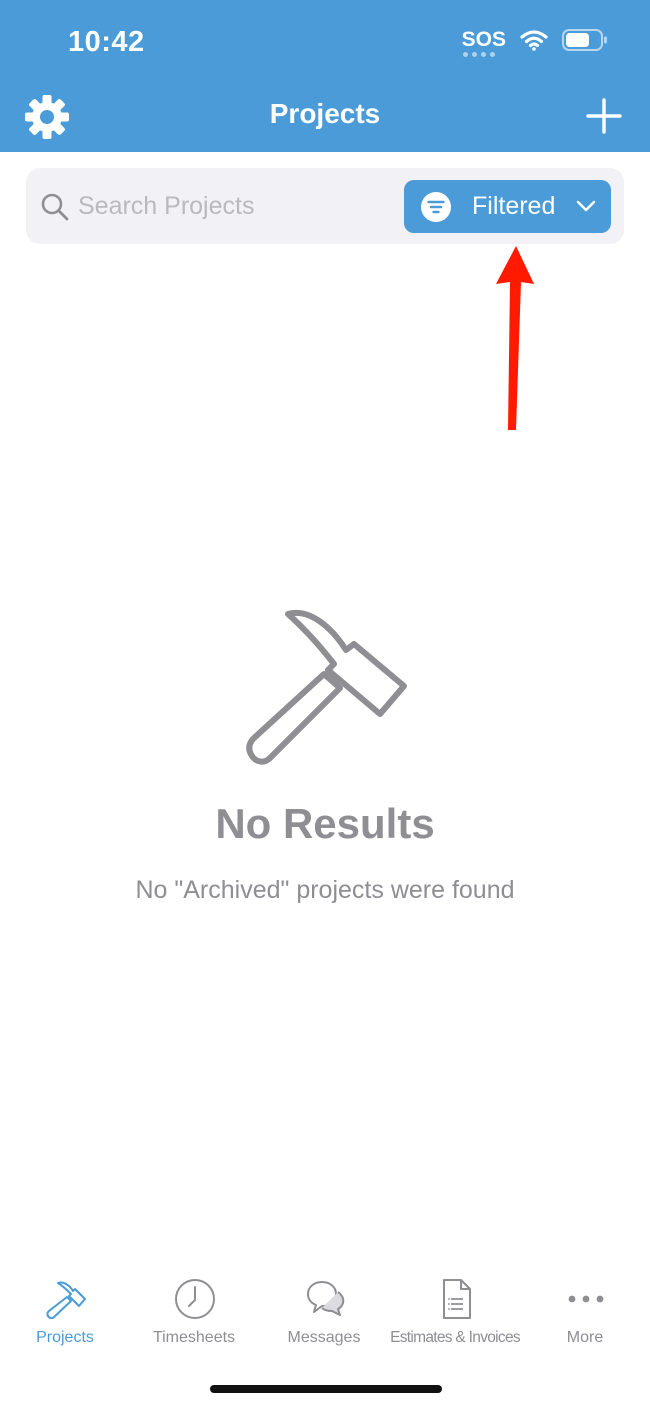  I want to click on search-icon, so click(55, 207).